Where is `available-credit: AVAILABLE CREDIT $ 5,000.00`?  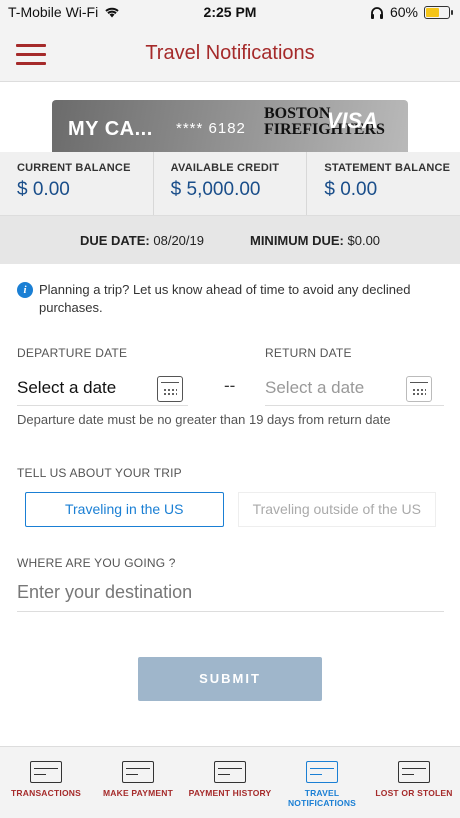 available-credit: AVAILABLE CREDIT $ 5,000.00 is located at coordinates (231, 183).